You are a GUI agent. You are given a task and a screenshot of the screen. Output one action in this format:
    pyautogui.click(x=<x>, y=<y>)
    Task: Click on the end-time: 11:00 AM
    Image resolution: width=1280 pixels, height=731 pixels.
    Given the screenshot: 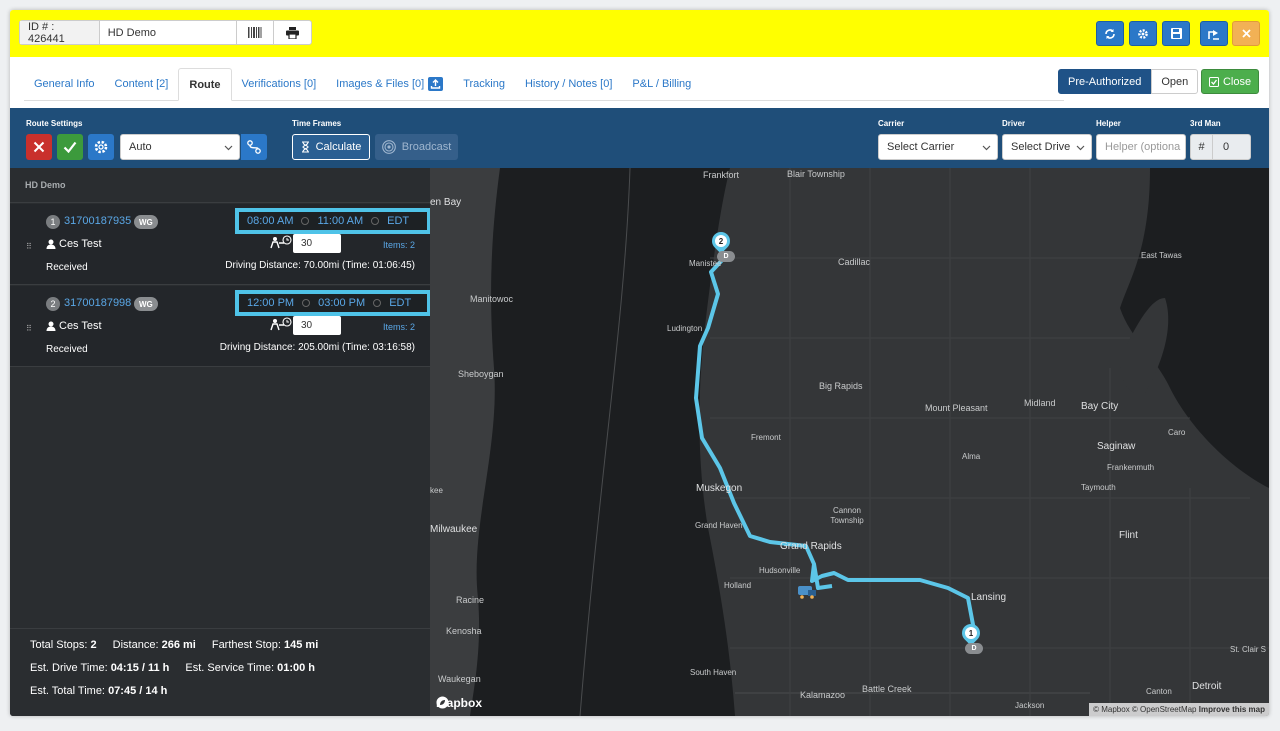 What is the action you would take?
    pyautogui.click(x=340, y=221)
    